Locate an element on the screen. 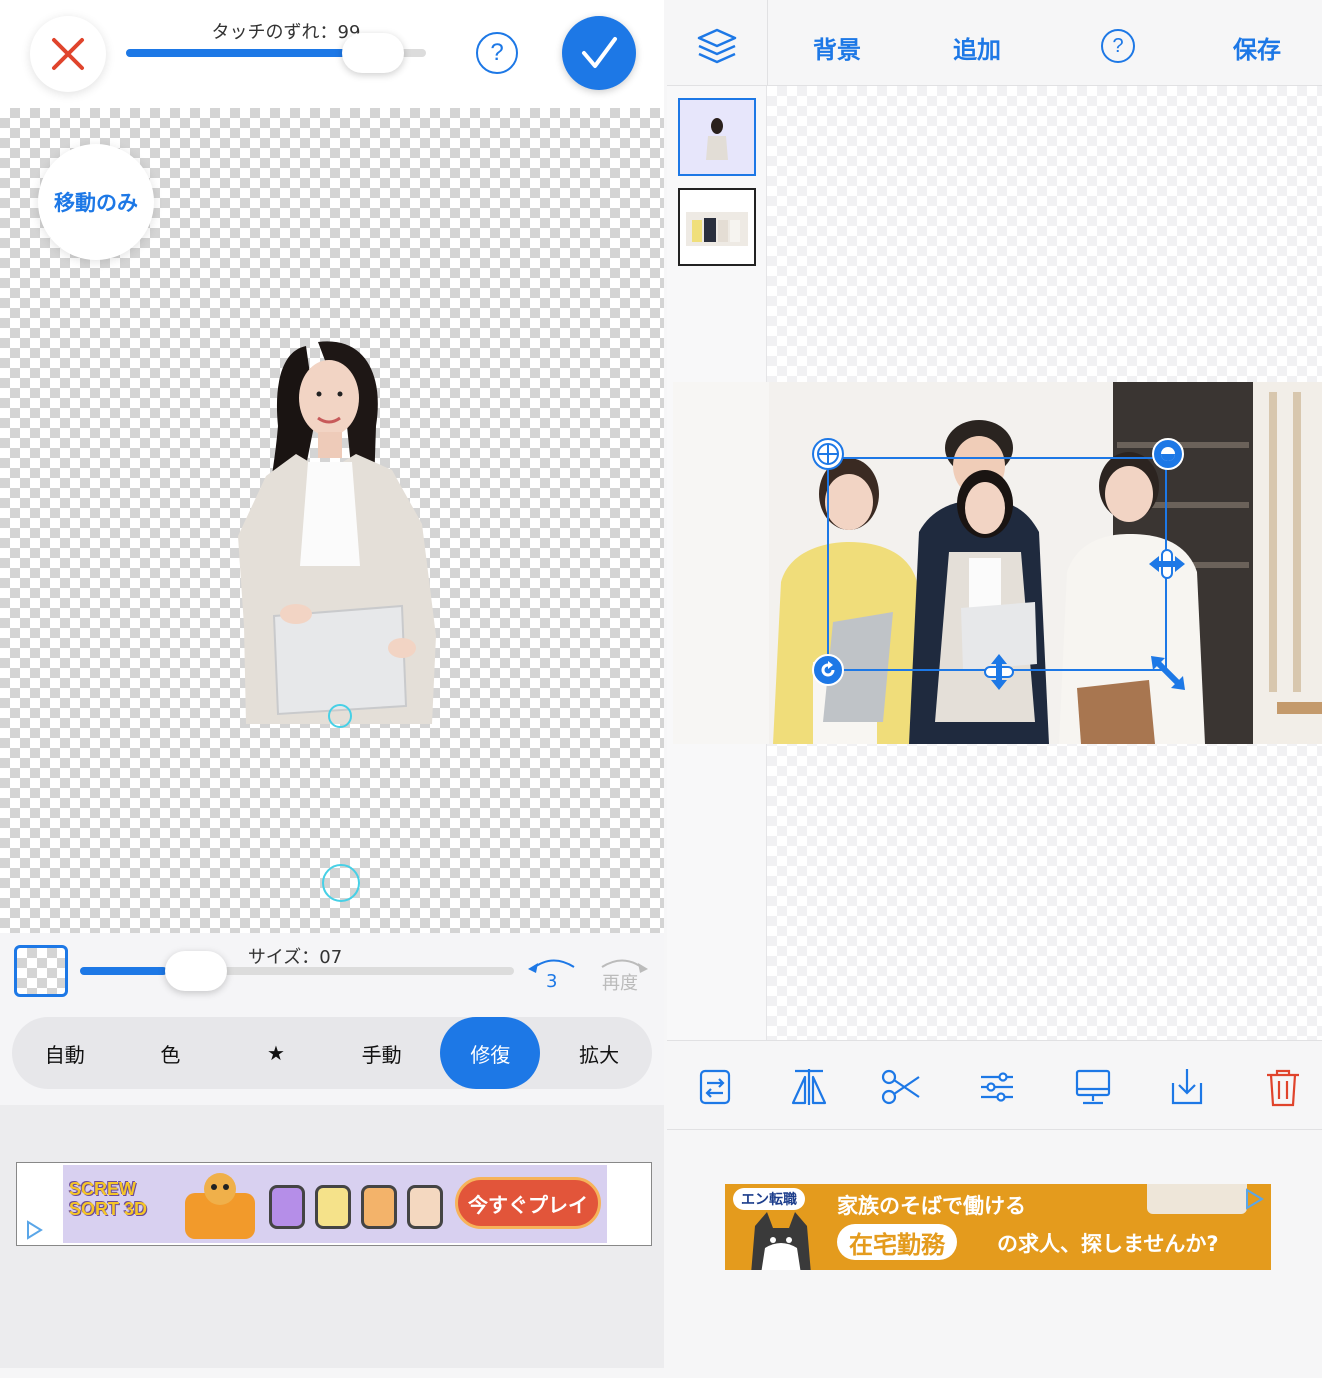 The width and height of the screenshot is (1322, 1378). layer-thumbnail-background is located at coordinates (717, 227).